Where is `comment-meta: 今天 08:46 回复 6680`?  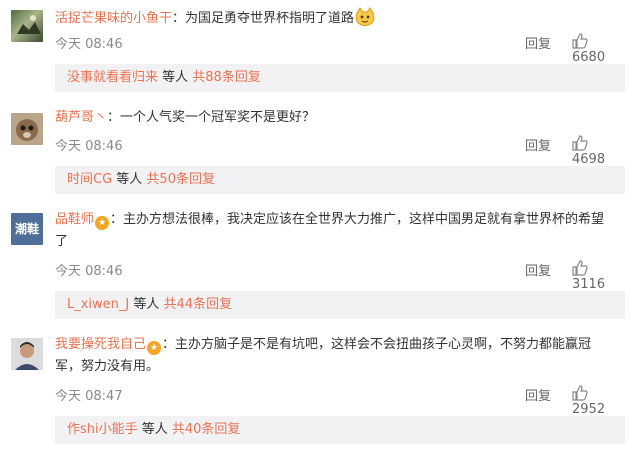
comment-meta: 今天 08:46 回复 6680 is located at coordinates (340, 49).